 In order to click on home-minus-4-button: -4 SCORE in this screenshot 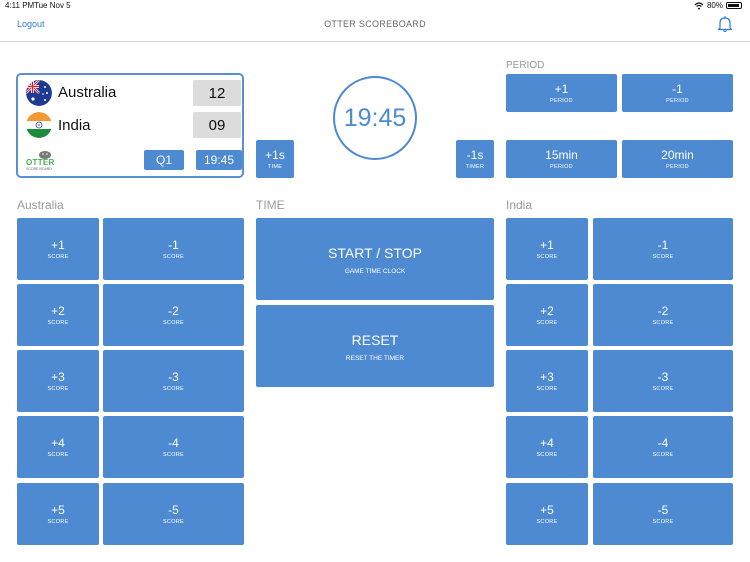, I will do `click(173, 447)`.